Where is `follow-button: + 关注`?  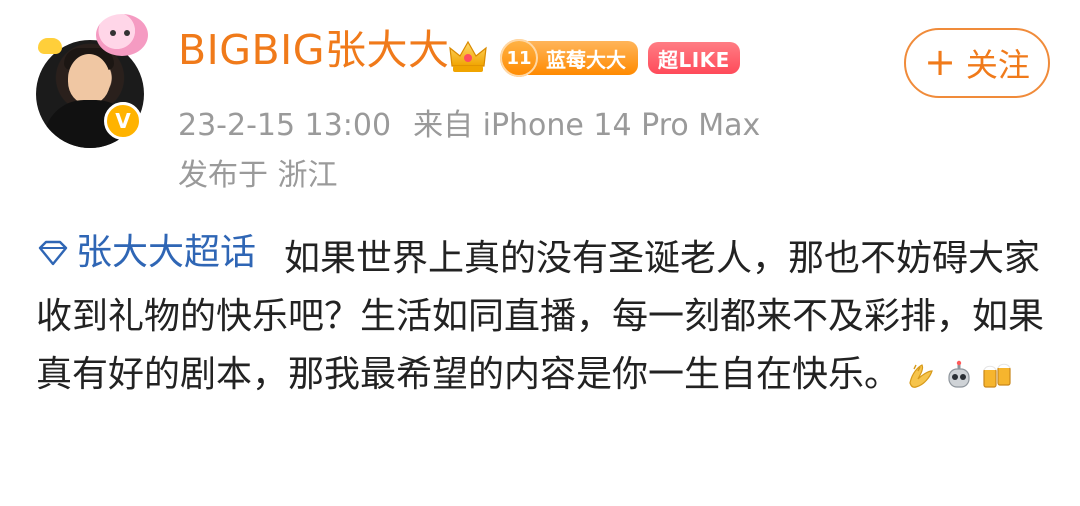
follow-button: + 关注 is located at coordinates (977, 63).